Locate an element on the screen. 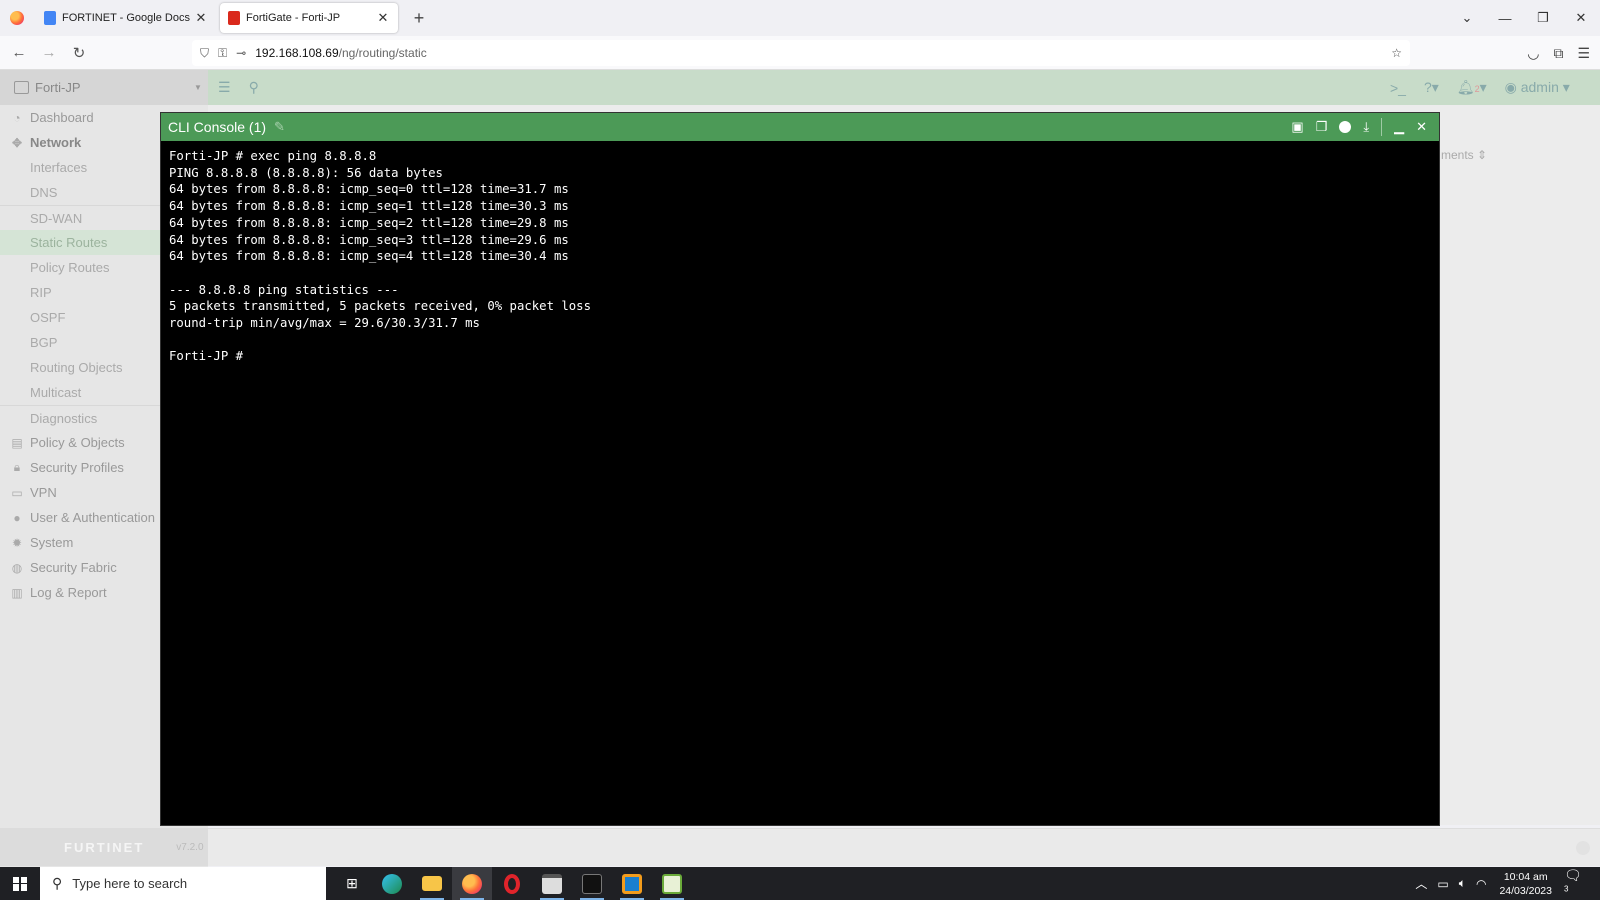  tab-google-docs: FORTINET - Google Docs ✕ is located at coordinates (126, 18).